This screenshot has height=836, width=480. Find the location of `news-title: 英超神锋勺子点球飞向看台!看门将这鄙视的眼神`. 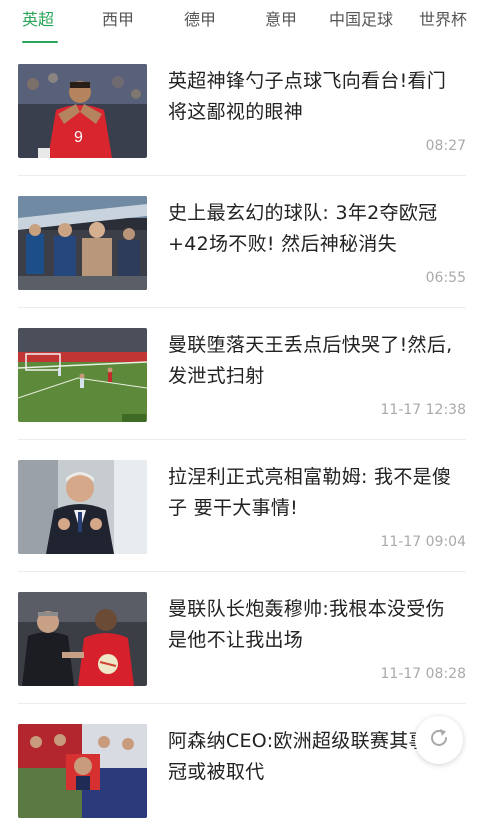

news-title: 英超神锋勺子点球飞向看台!看门将这鄙视的眼神 is located at coordinates (307, 96).